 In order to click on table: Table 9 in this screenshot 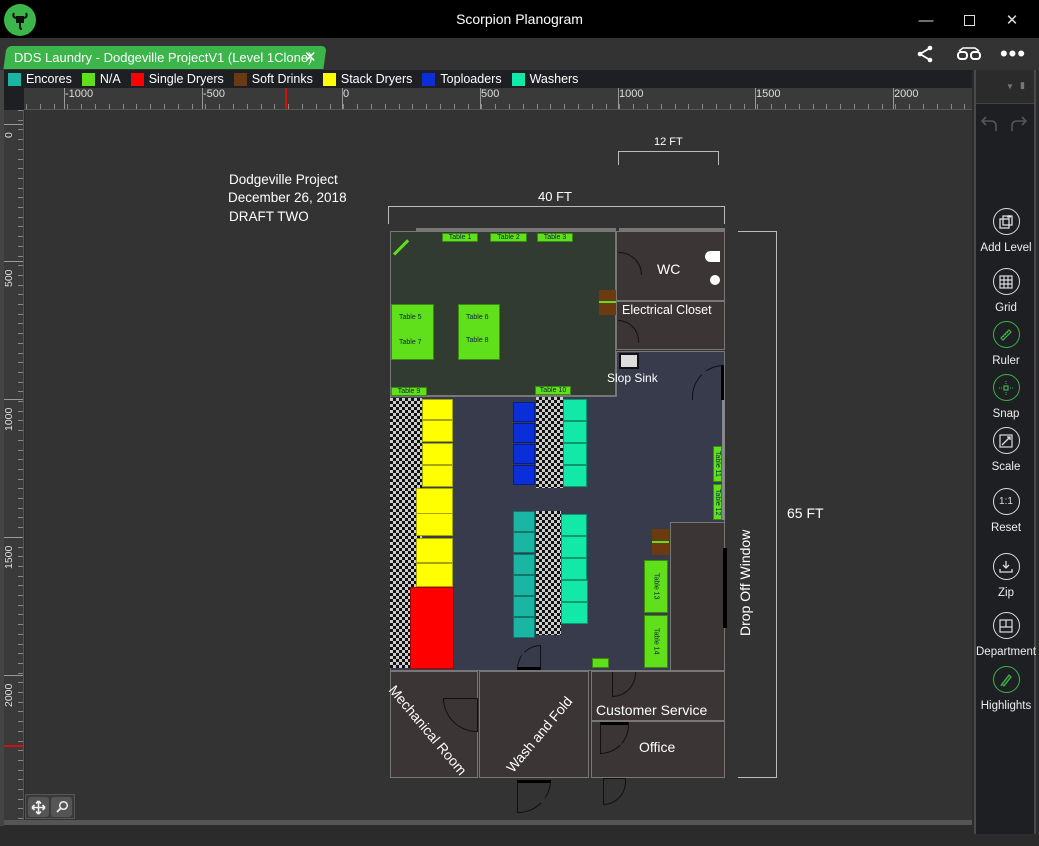, I will do `click(409, 391)`.